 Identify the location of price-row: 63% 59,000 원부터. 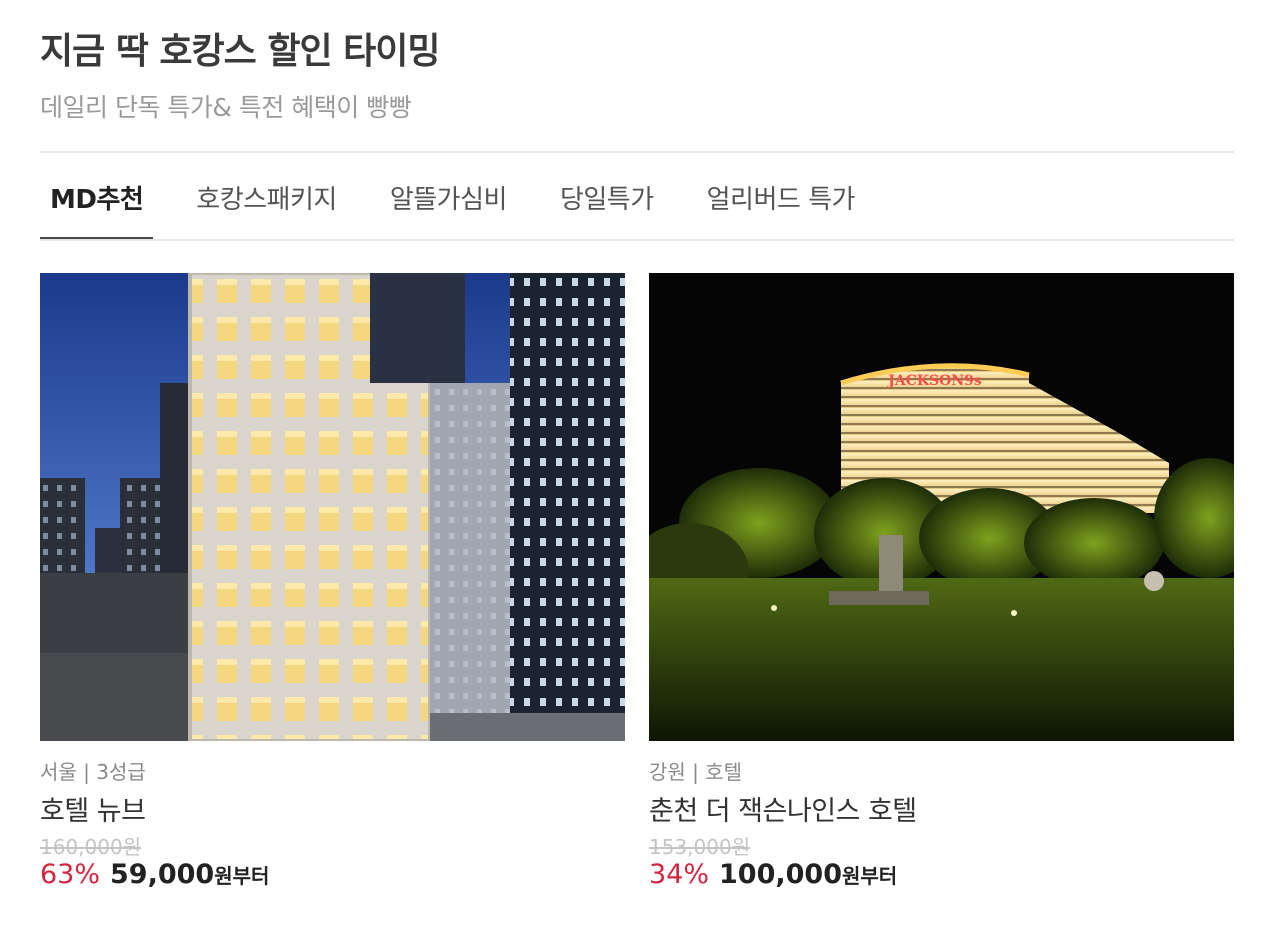
(154, 874).